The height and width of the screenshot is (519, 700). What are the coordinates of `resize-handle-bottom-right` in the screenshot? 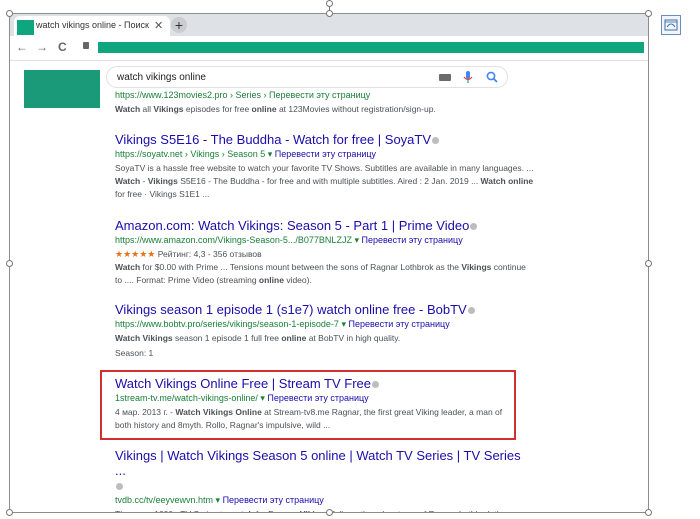 It's located at (648, 512).